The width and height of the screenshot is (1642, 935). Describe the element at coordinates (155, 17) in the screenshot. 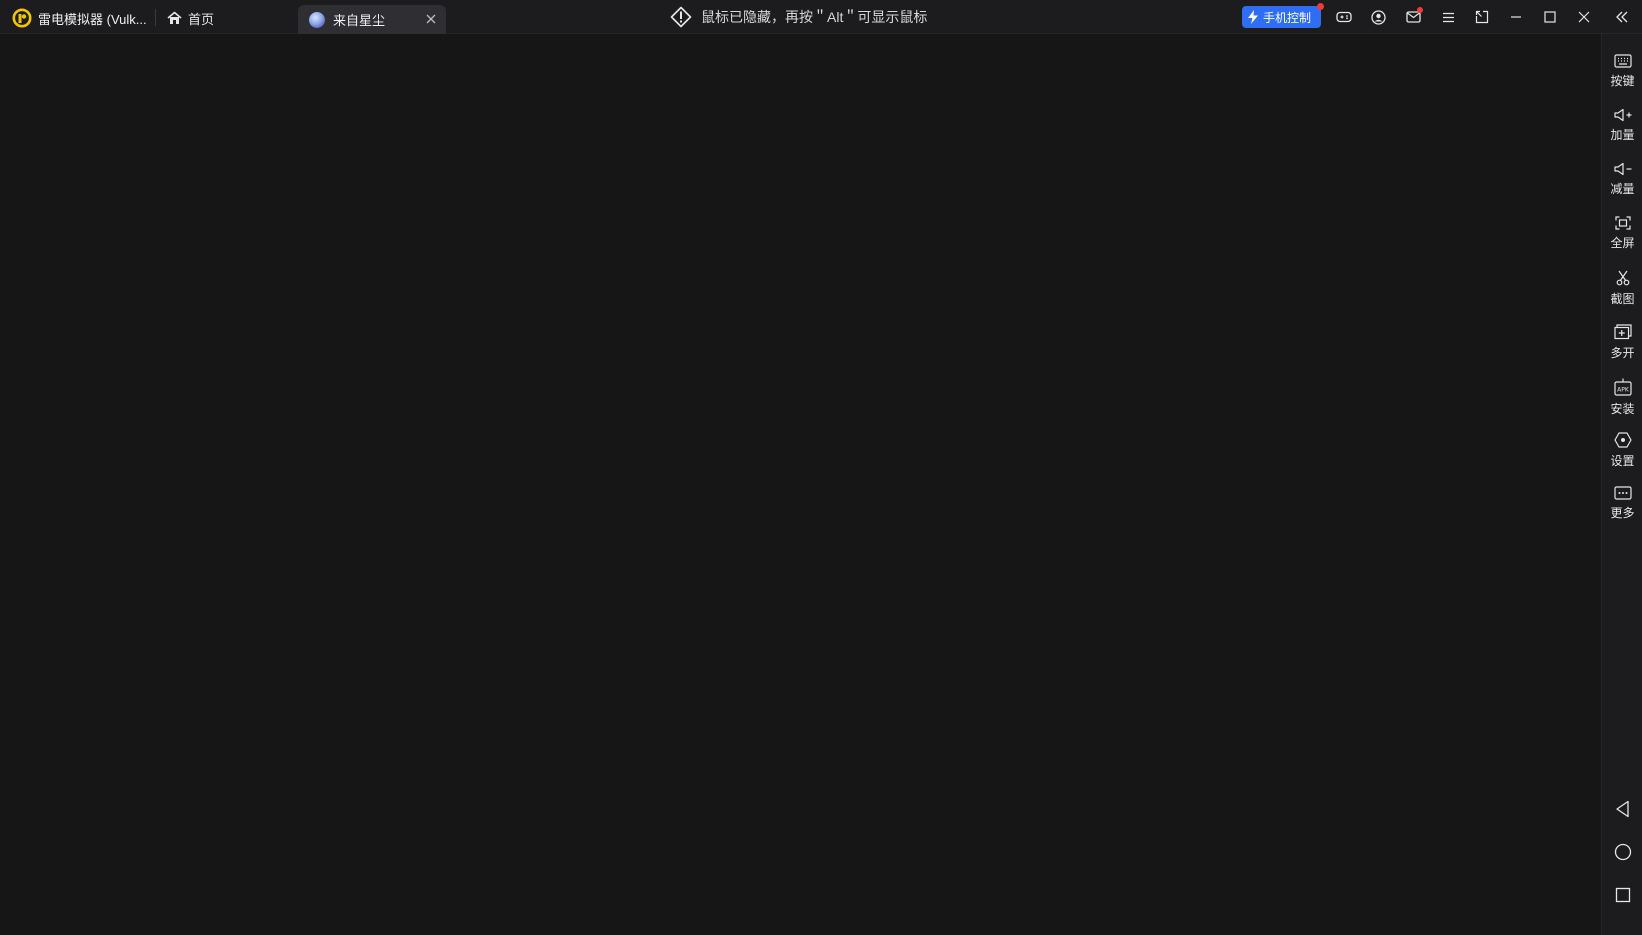

I see `title-divider` at that location.